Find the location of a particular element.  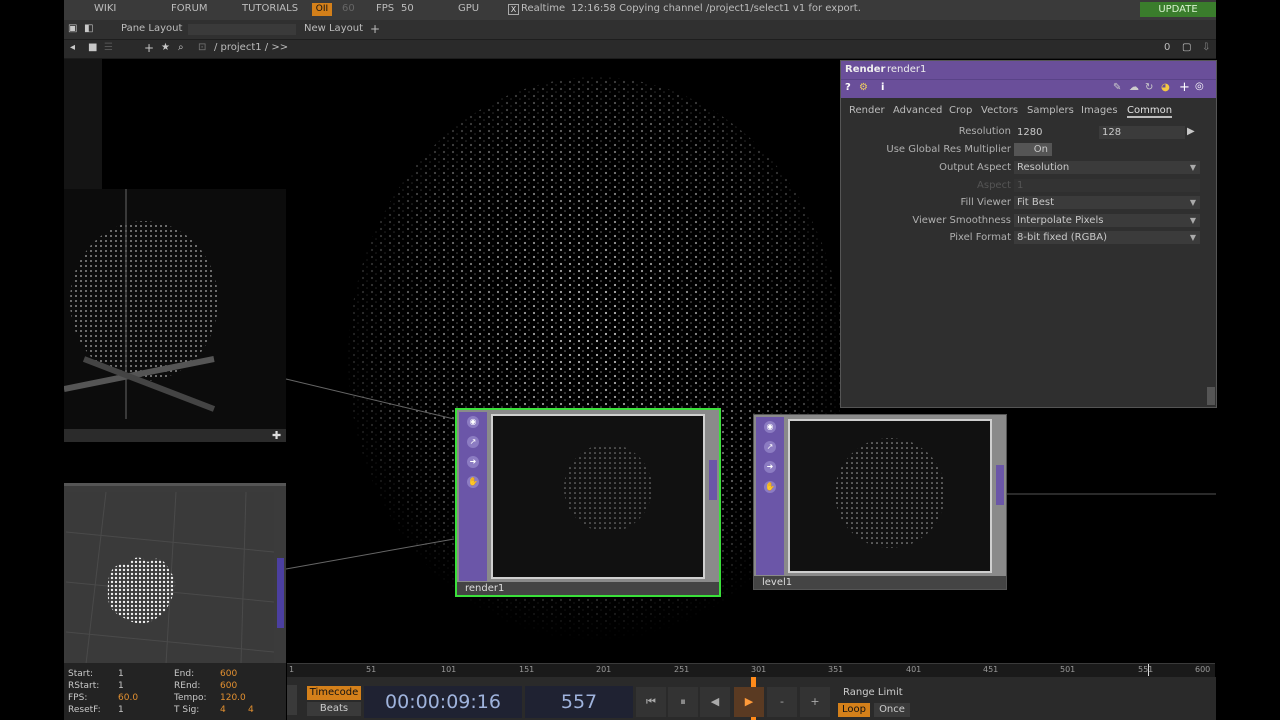

geometry-viewer is located at coordinates (175, 573).